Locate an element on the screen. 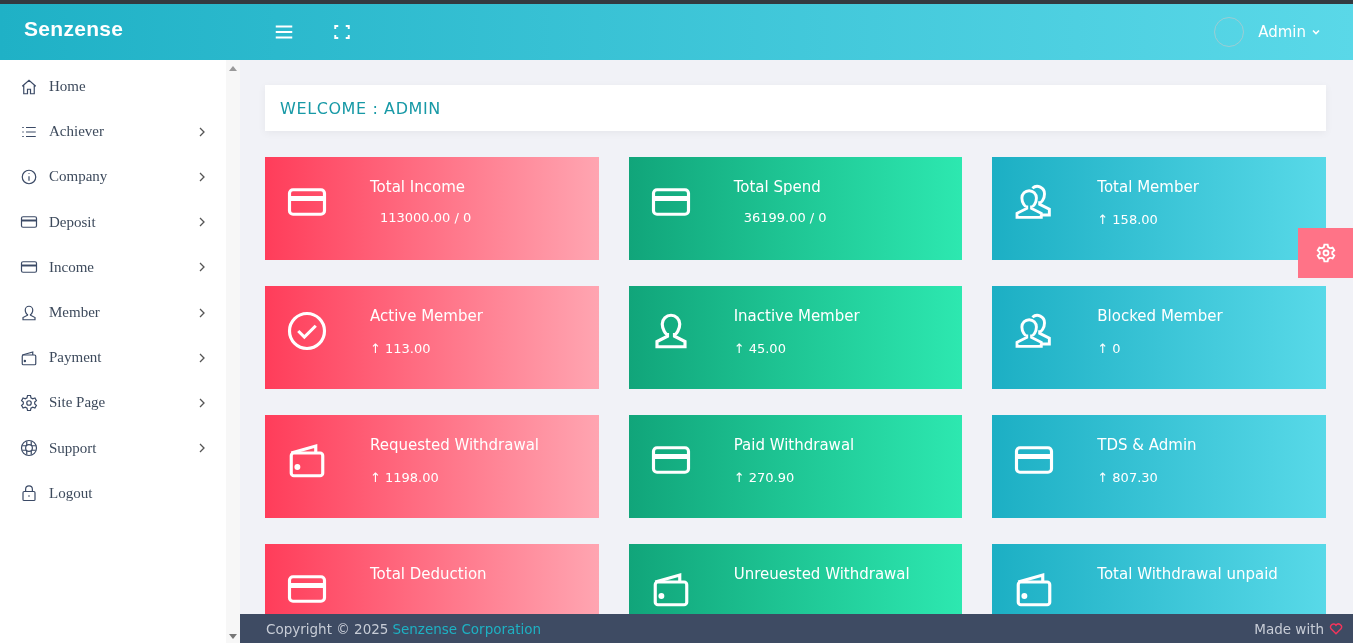  sidebar-item: Deposit is located at coordinates (113, 222).